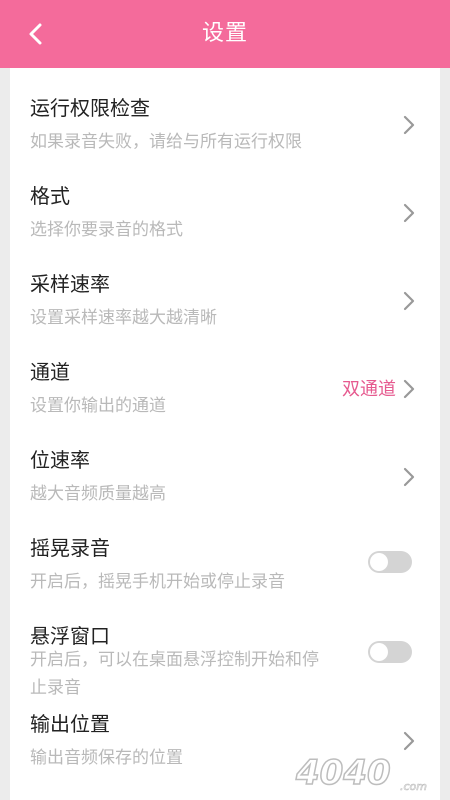  Describe the element at coordinates (343, 773) in the screenshot. I see `watermark-text: 4040` at that location.